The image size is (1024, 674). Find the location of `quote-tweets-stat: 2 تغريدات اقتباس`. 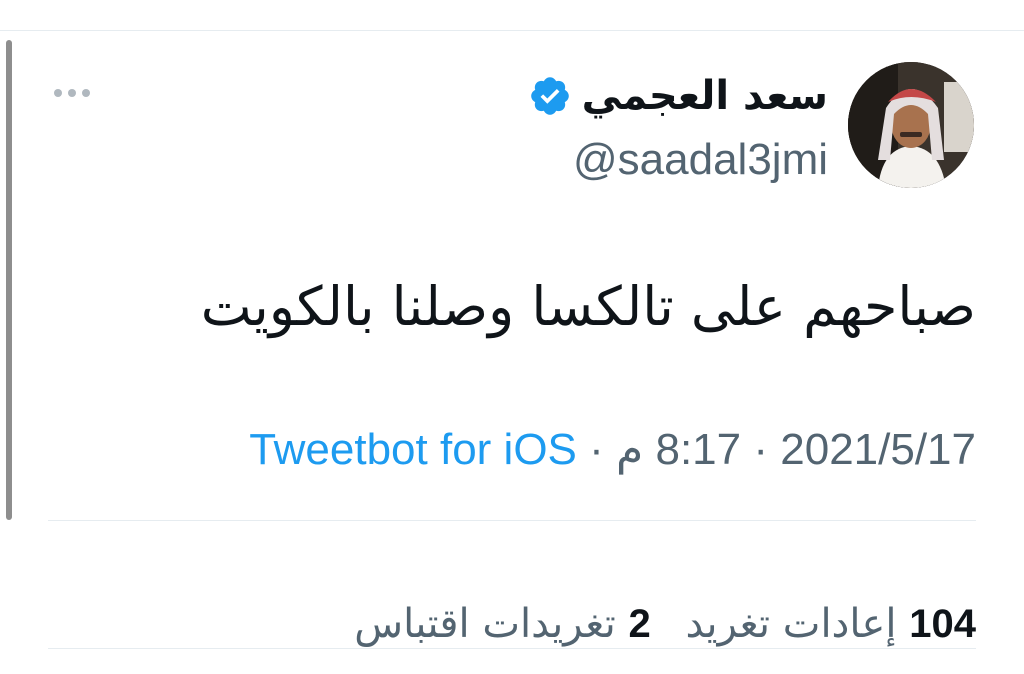

quote-tweets-stat: 2 تغريدات اقتباس is located at coordinates (502, 624).